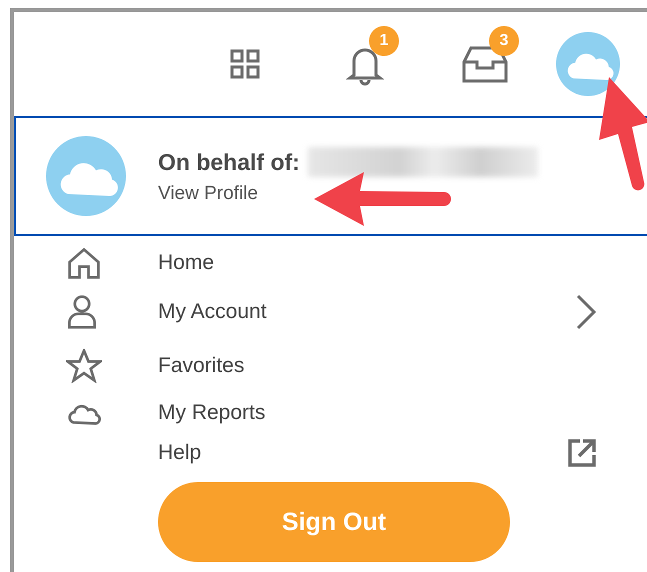 The image size is (647, 572). Describe the element at coordinates (485, 64) in the screenshot. I see `inbox-icon` at that location.